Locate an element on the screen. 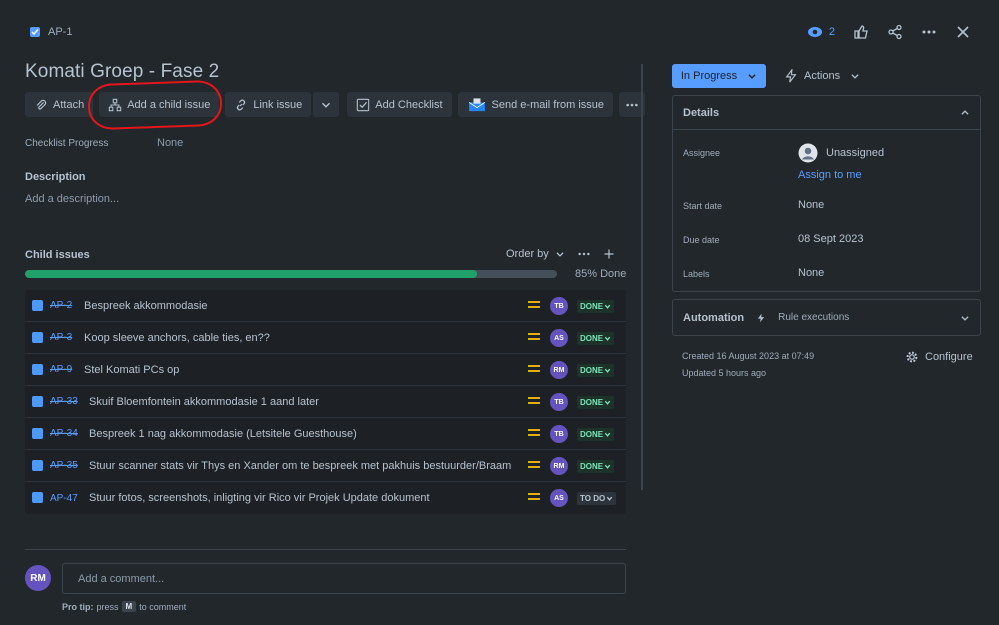 The height and width of the screenshot is (625, 999). start-date-label: Start date is located at coordinates (703, 206).